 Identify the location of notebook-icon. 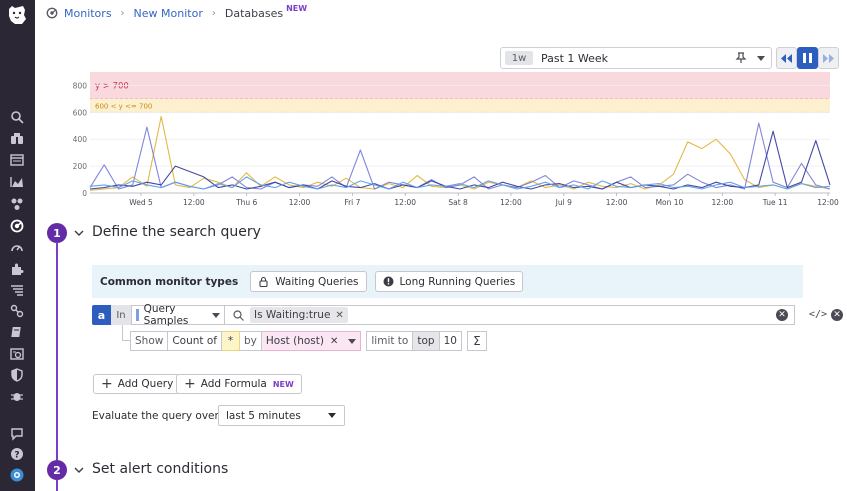
(17, 332).